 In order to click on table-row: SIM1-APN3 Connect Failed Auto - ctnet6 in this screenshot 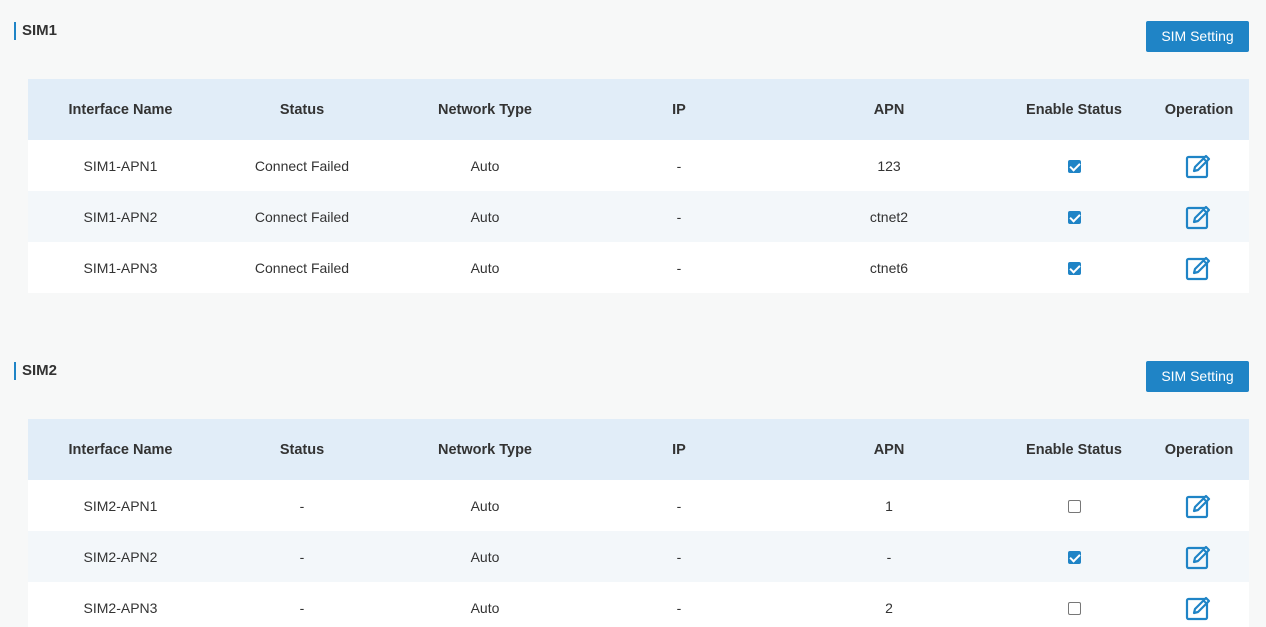, I will do `click(638, 267)`.